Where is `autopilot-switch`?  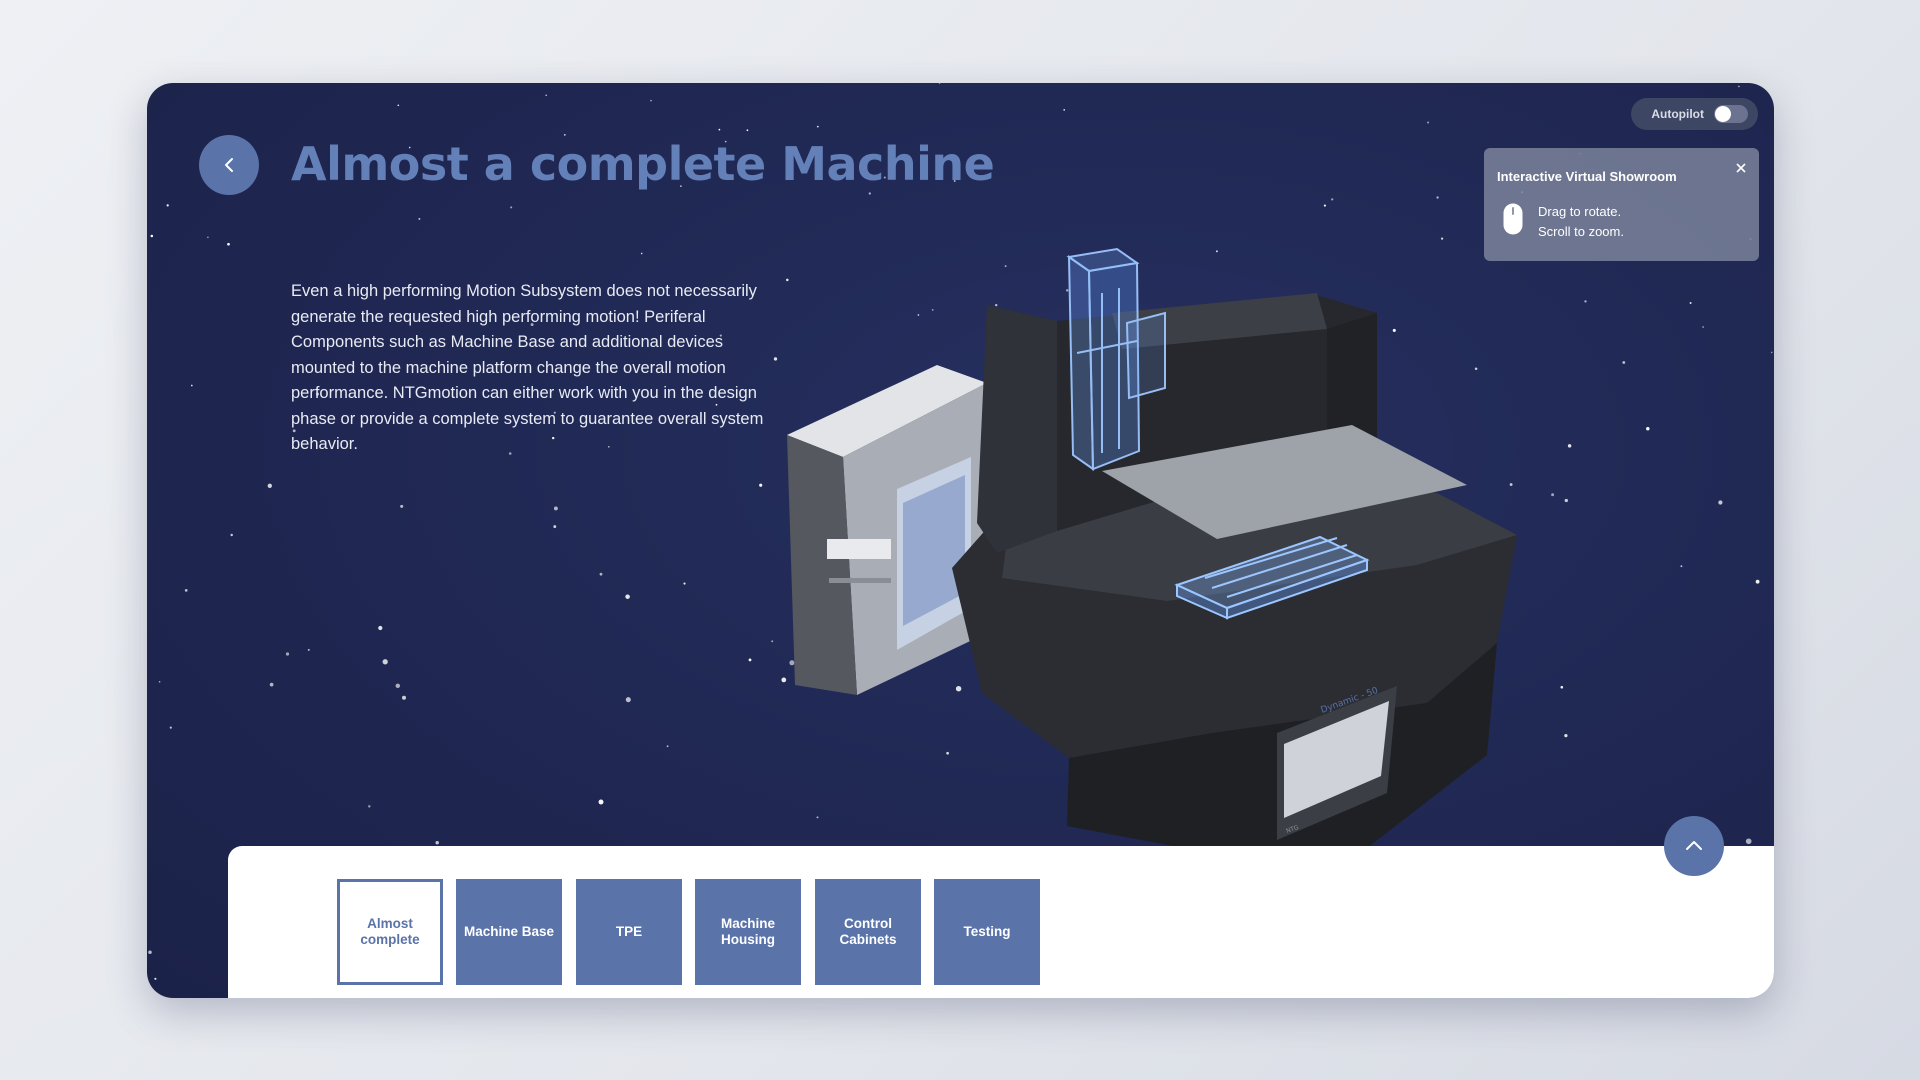
autopilot-switch is located at coordinates (1731, 114).